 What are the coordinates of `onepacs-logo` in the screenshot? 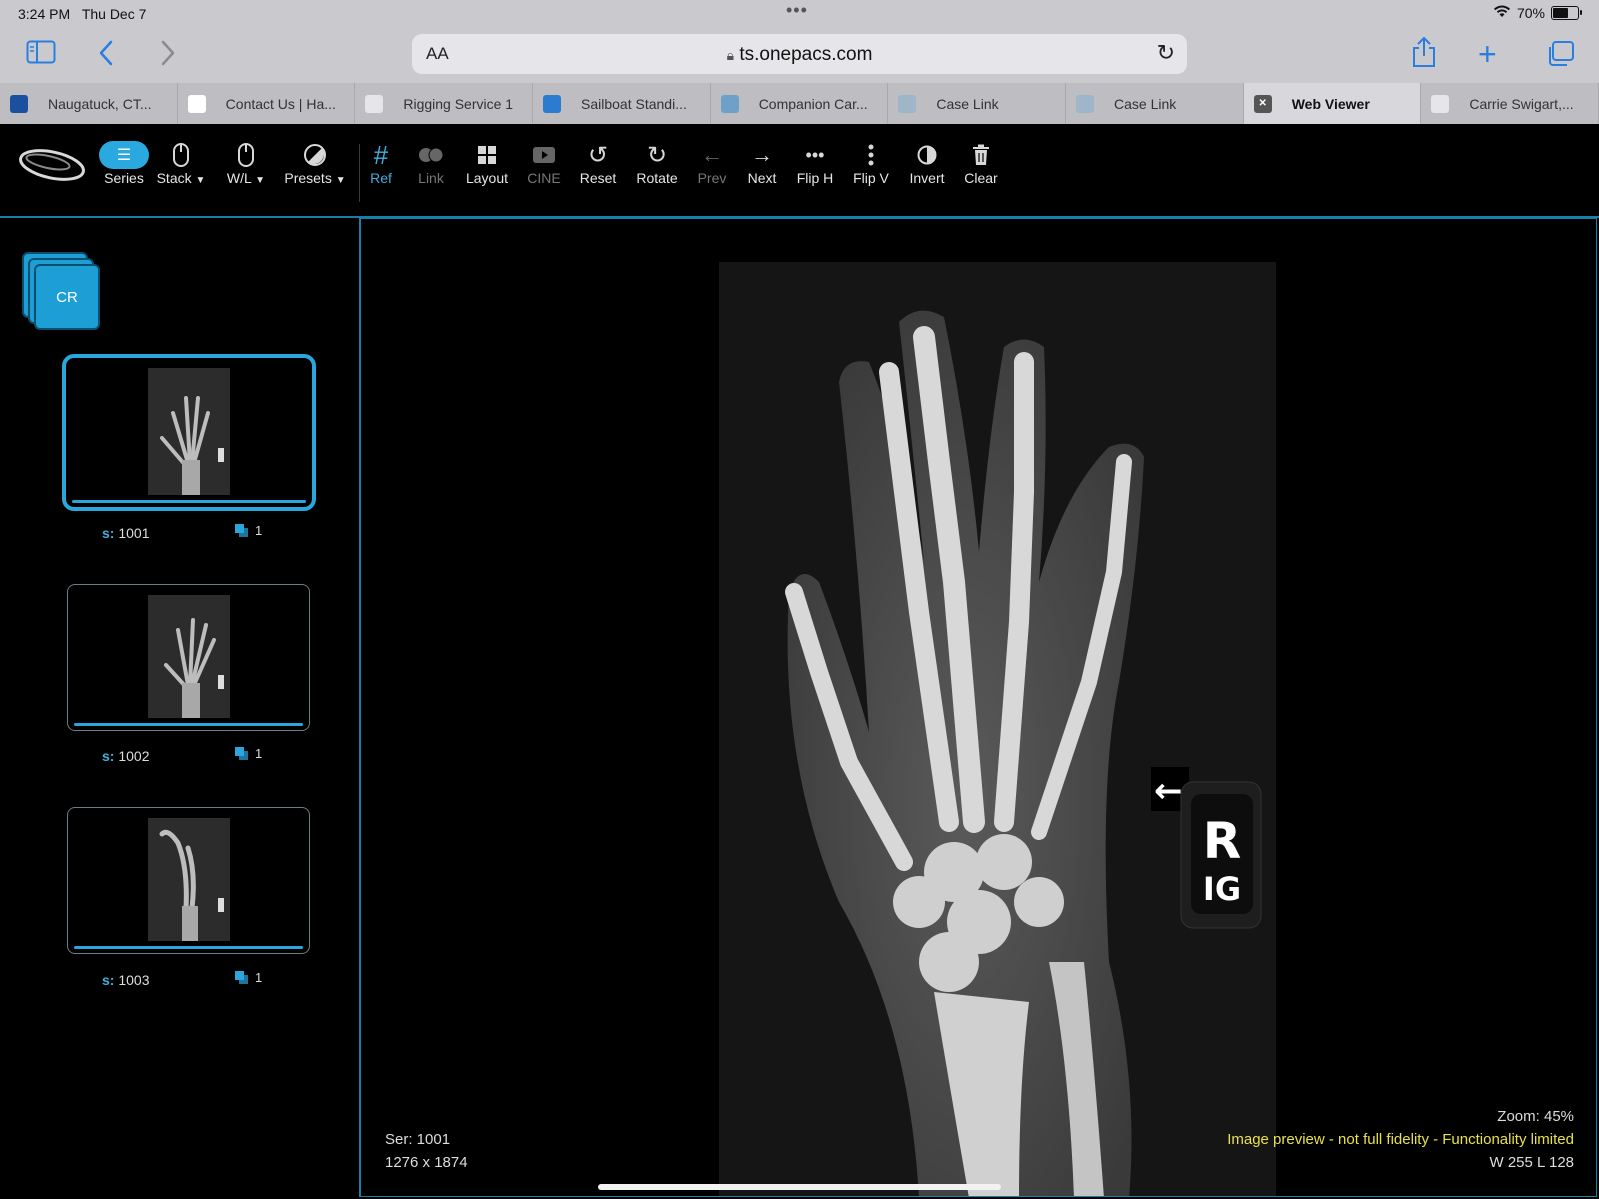 It's located at (52, 165).